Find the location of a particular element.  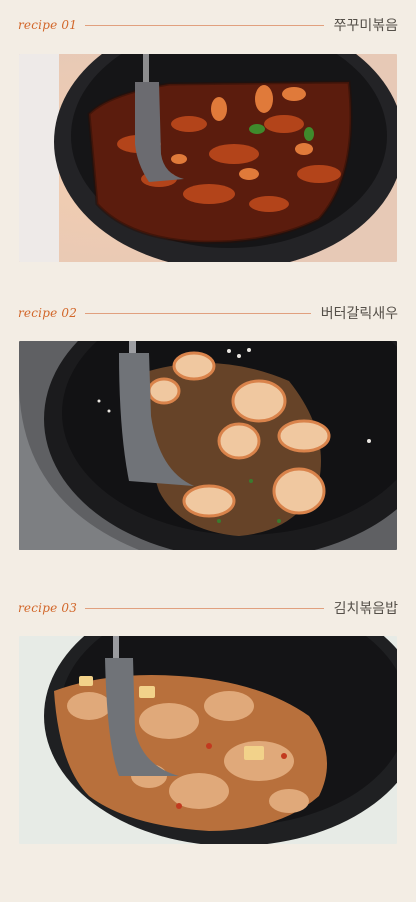

recipe-tag: recipe 02 is located at coordinates (48, 313).